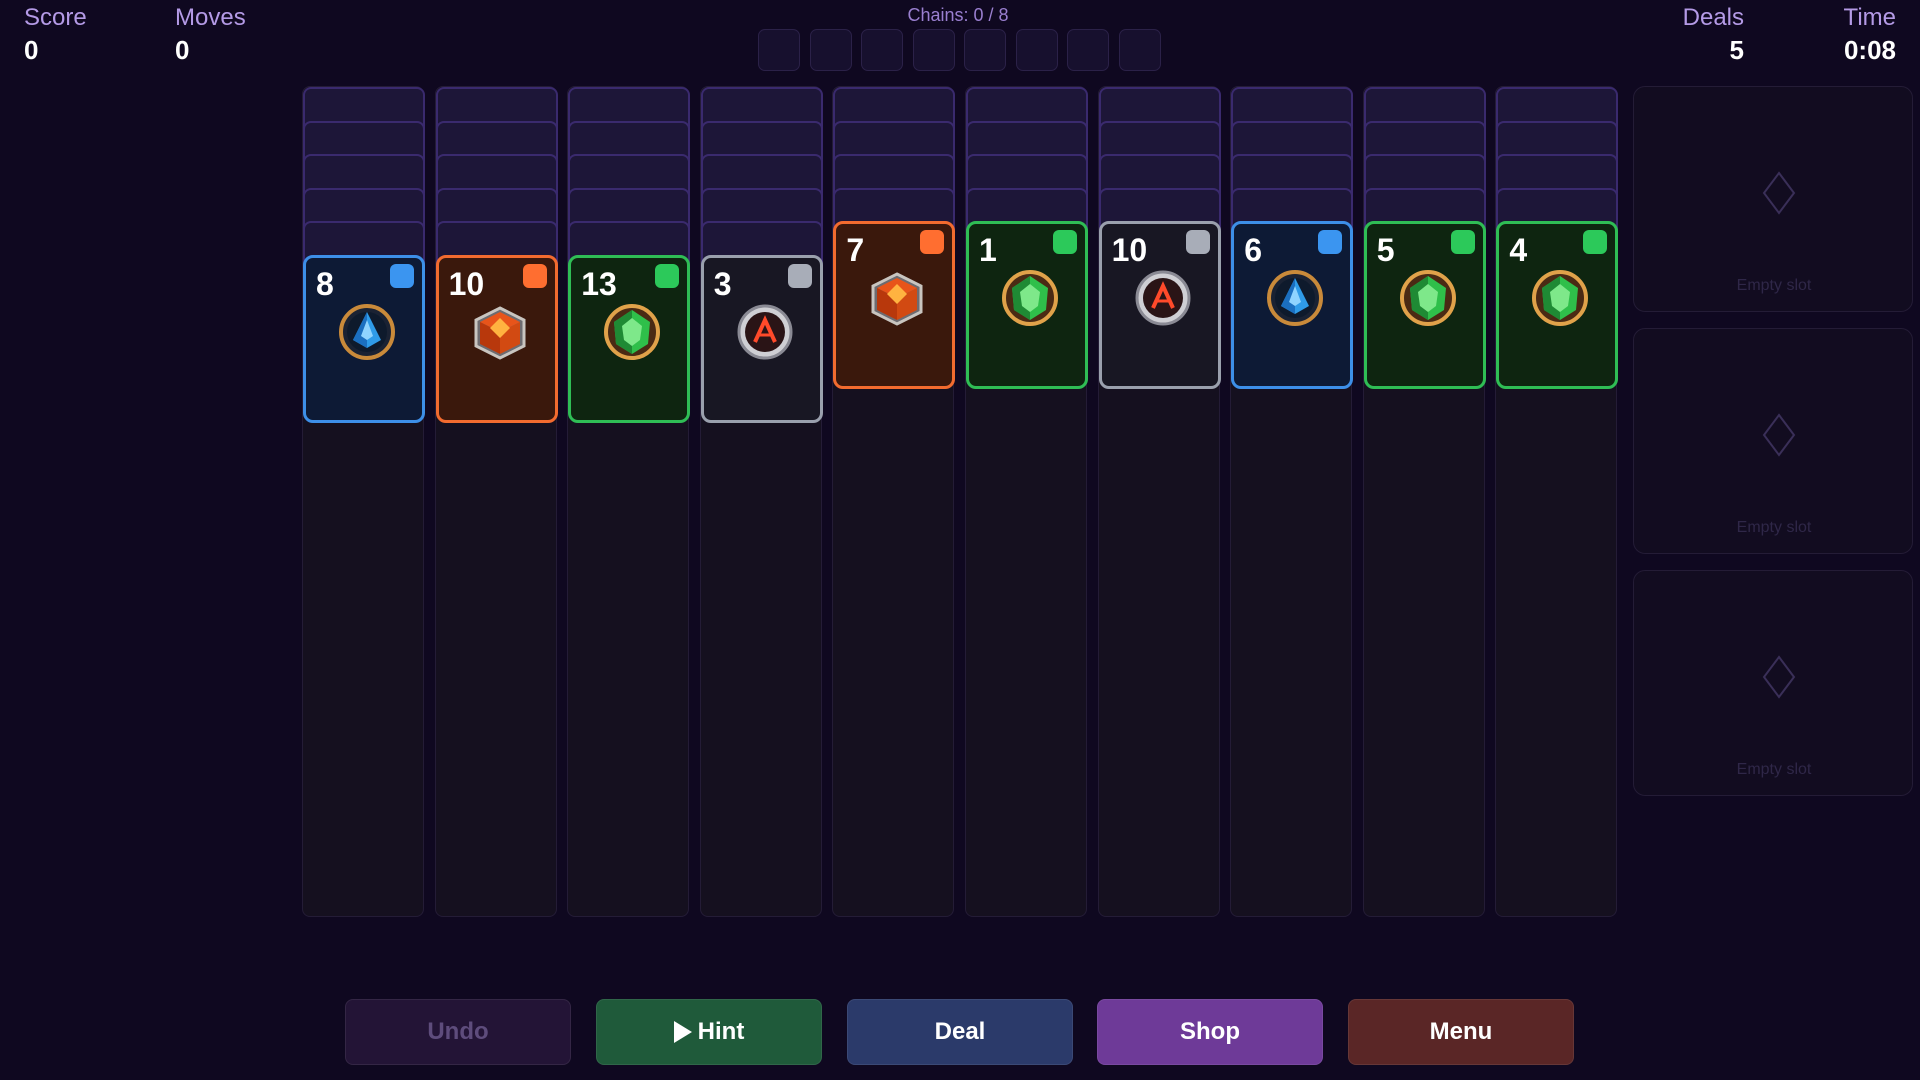 The width and height of the screenshot is (1920, 1080). Describe the element at coordinates (1713, 17) in the screenshot. I see `deals-label: Deals` at that location.